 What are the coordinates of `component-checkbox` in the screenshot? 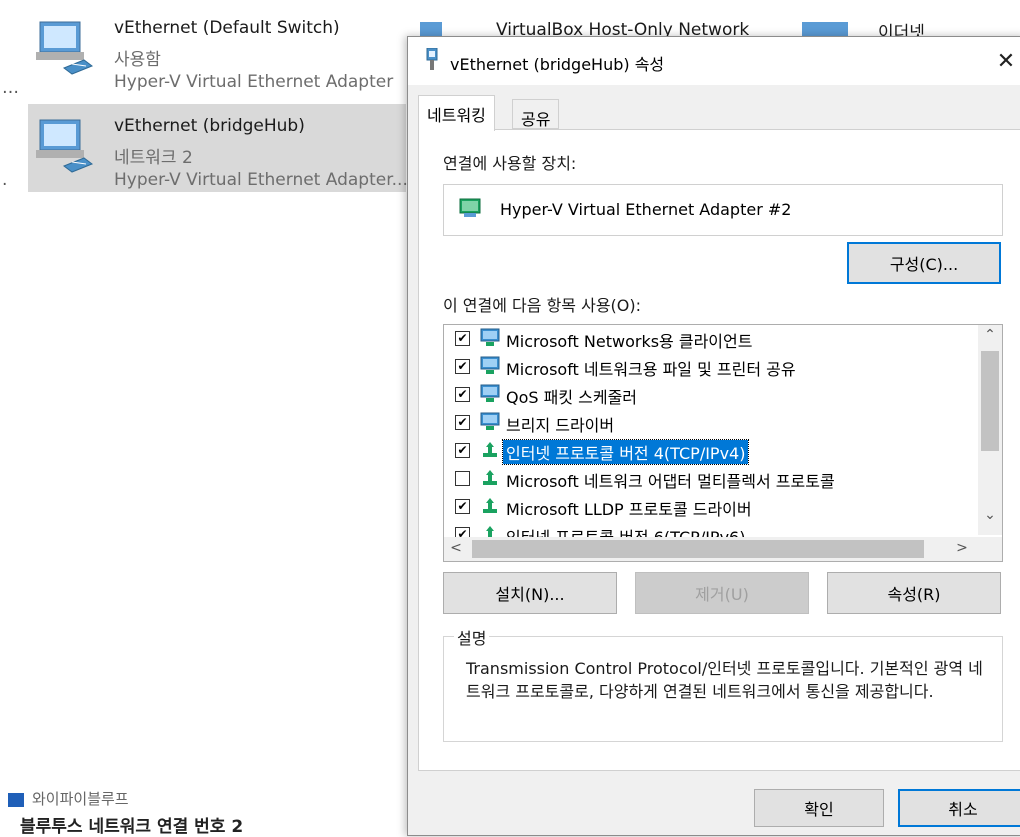 It's located at (462, 478).